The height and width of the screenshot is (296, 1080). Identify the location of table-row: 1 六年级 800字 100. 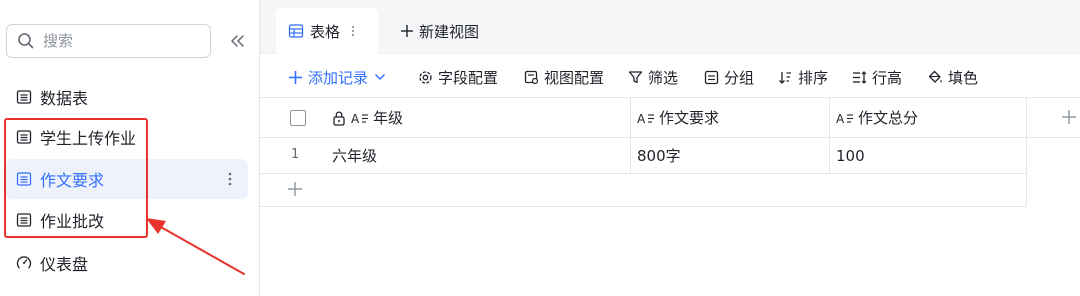
(643, 156).